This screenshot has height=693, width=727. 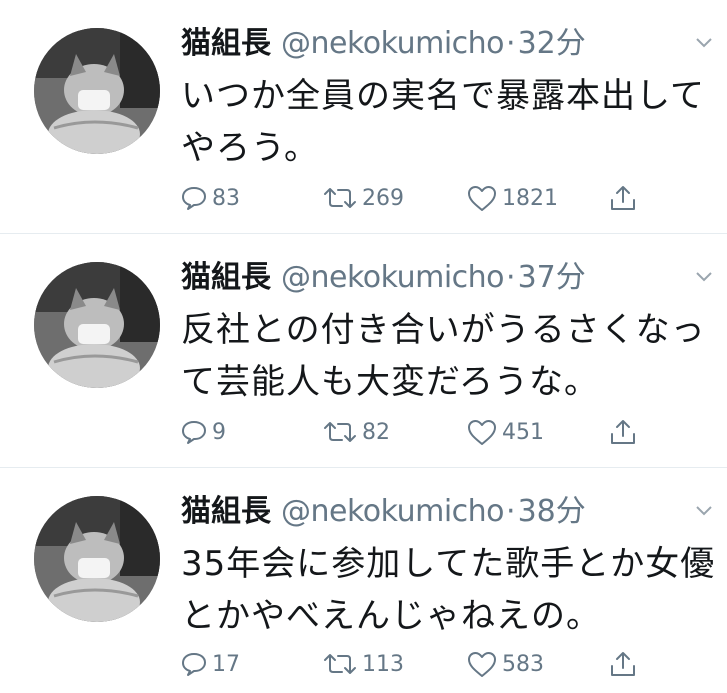 What do you see at coordinates (219, 432) in the screenshot?
I see `reply-count: 9` at bounding box center [219, 432].